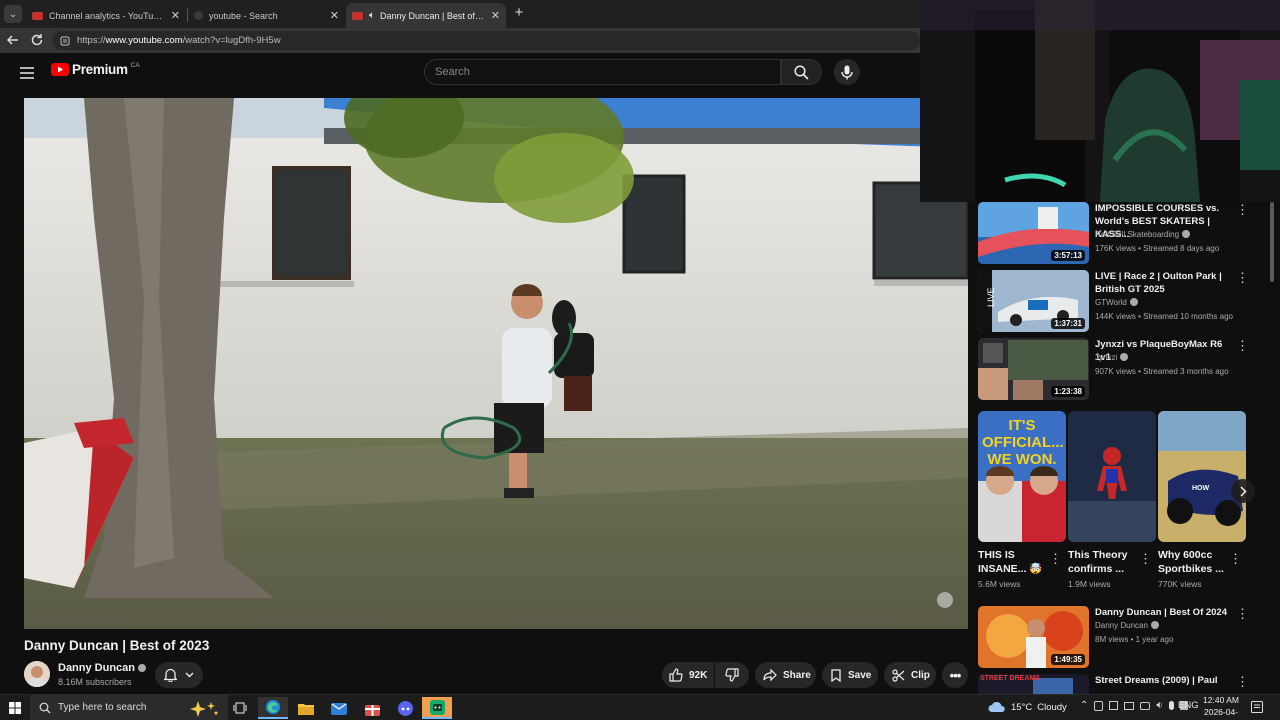 Image resolution: width=1280 pixels, height=720 pixels. What do you see at coordinates (106, 15) in the screenshot?
I see `tab-channel-analytics: Channel analytics - YouTube Studio ✕` at bounding box center [106, 15].